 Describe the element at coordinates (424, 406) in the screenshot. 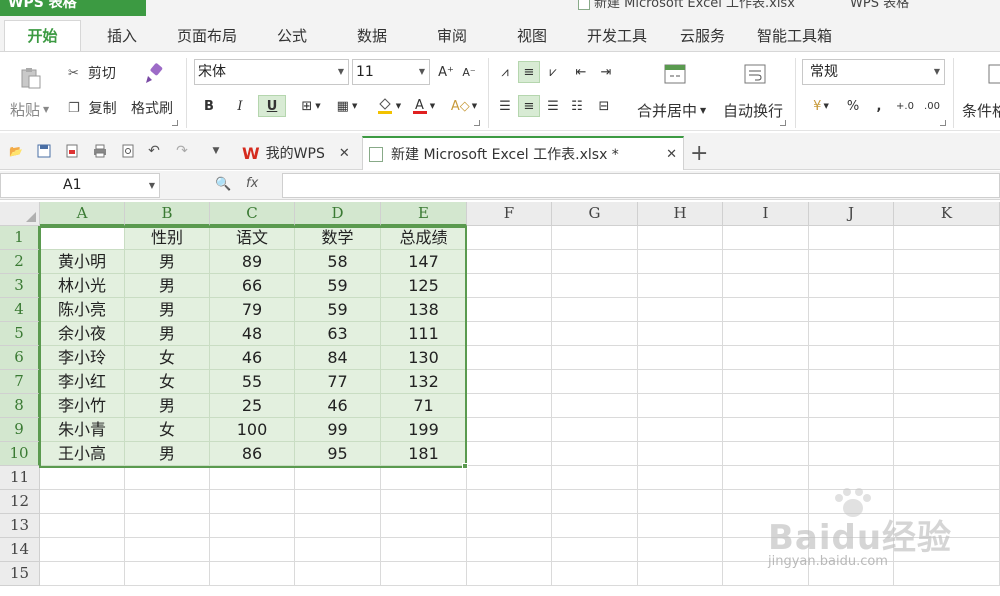

I see `cell-e8: 71` at that location.